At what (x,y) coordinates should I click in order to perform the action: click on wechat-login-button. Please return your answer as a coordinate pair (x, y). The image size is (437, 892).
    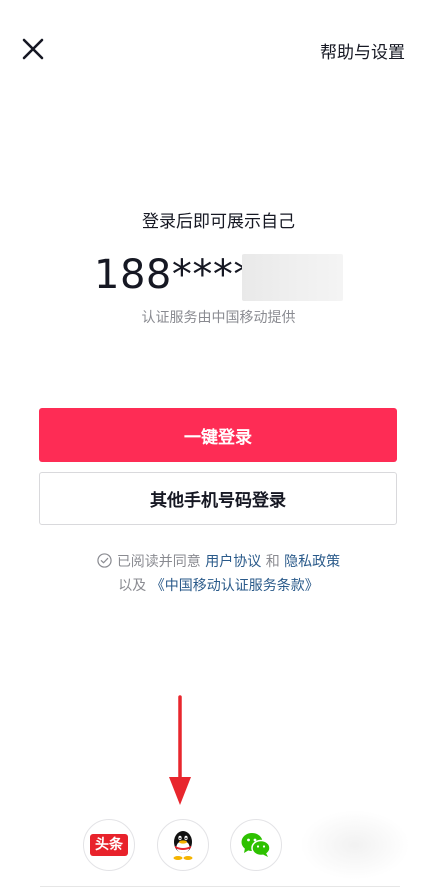
    Looking at the image, I should click on (256, 845).